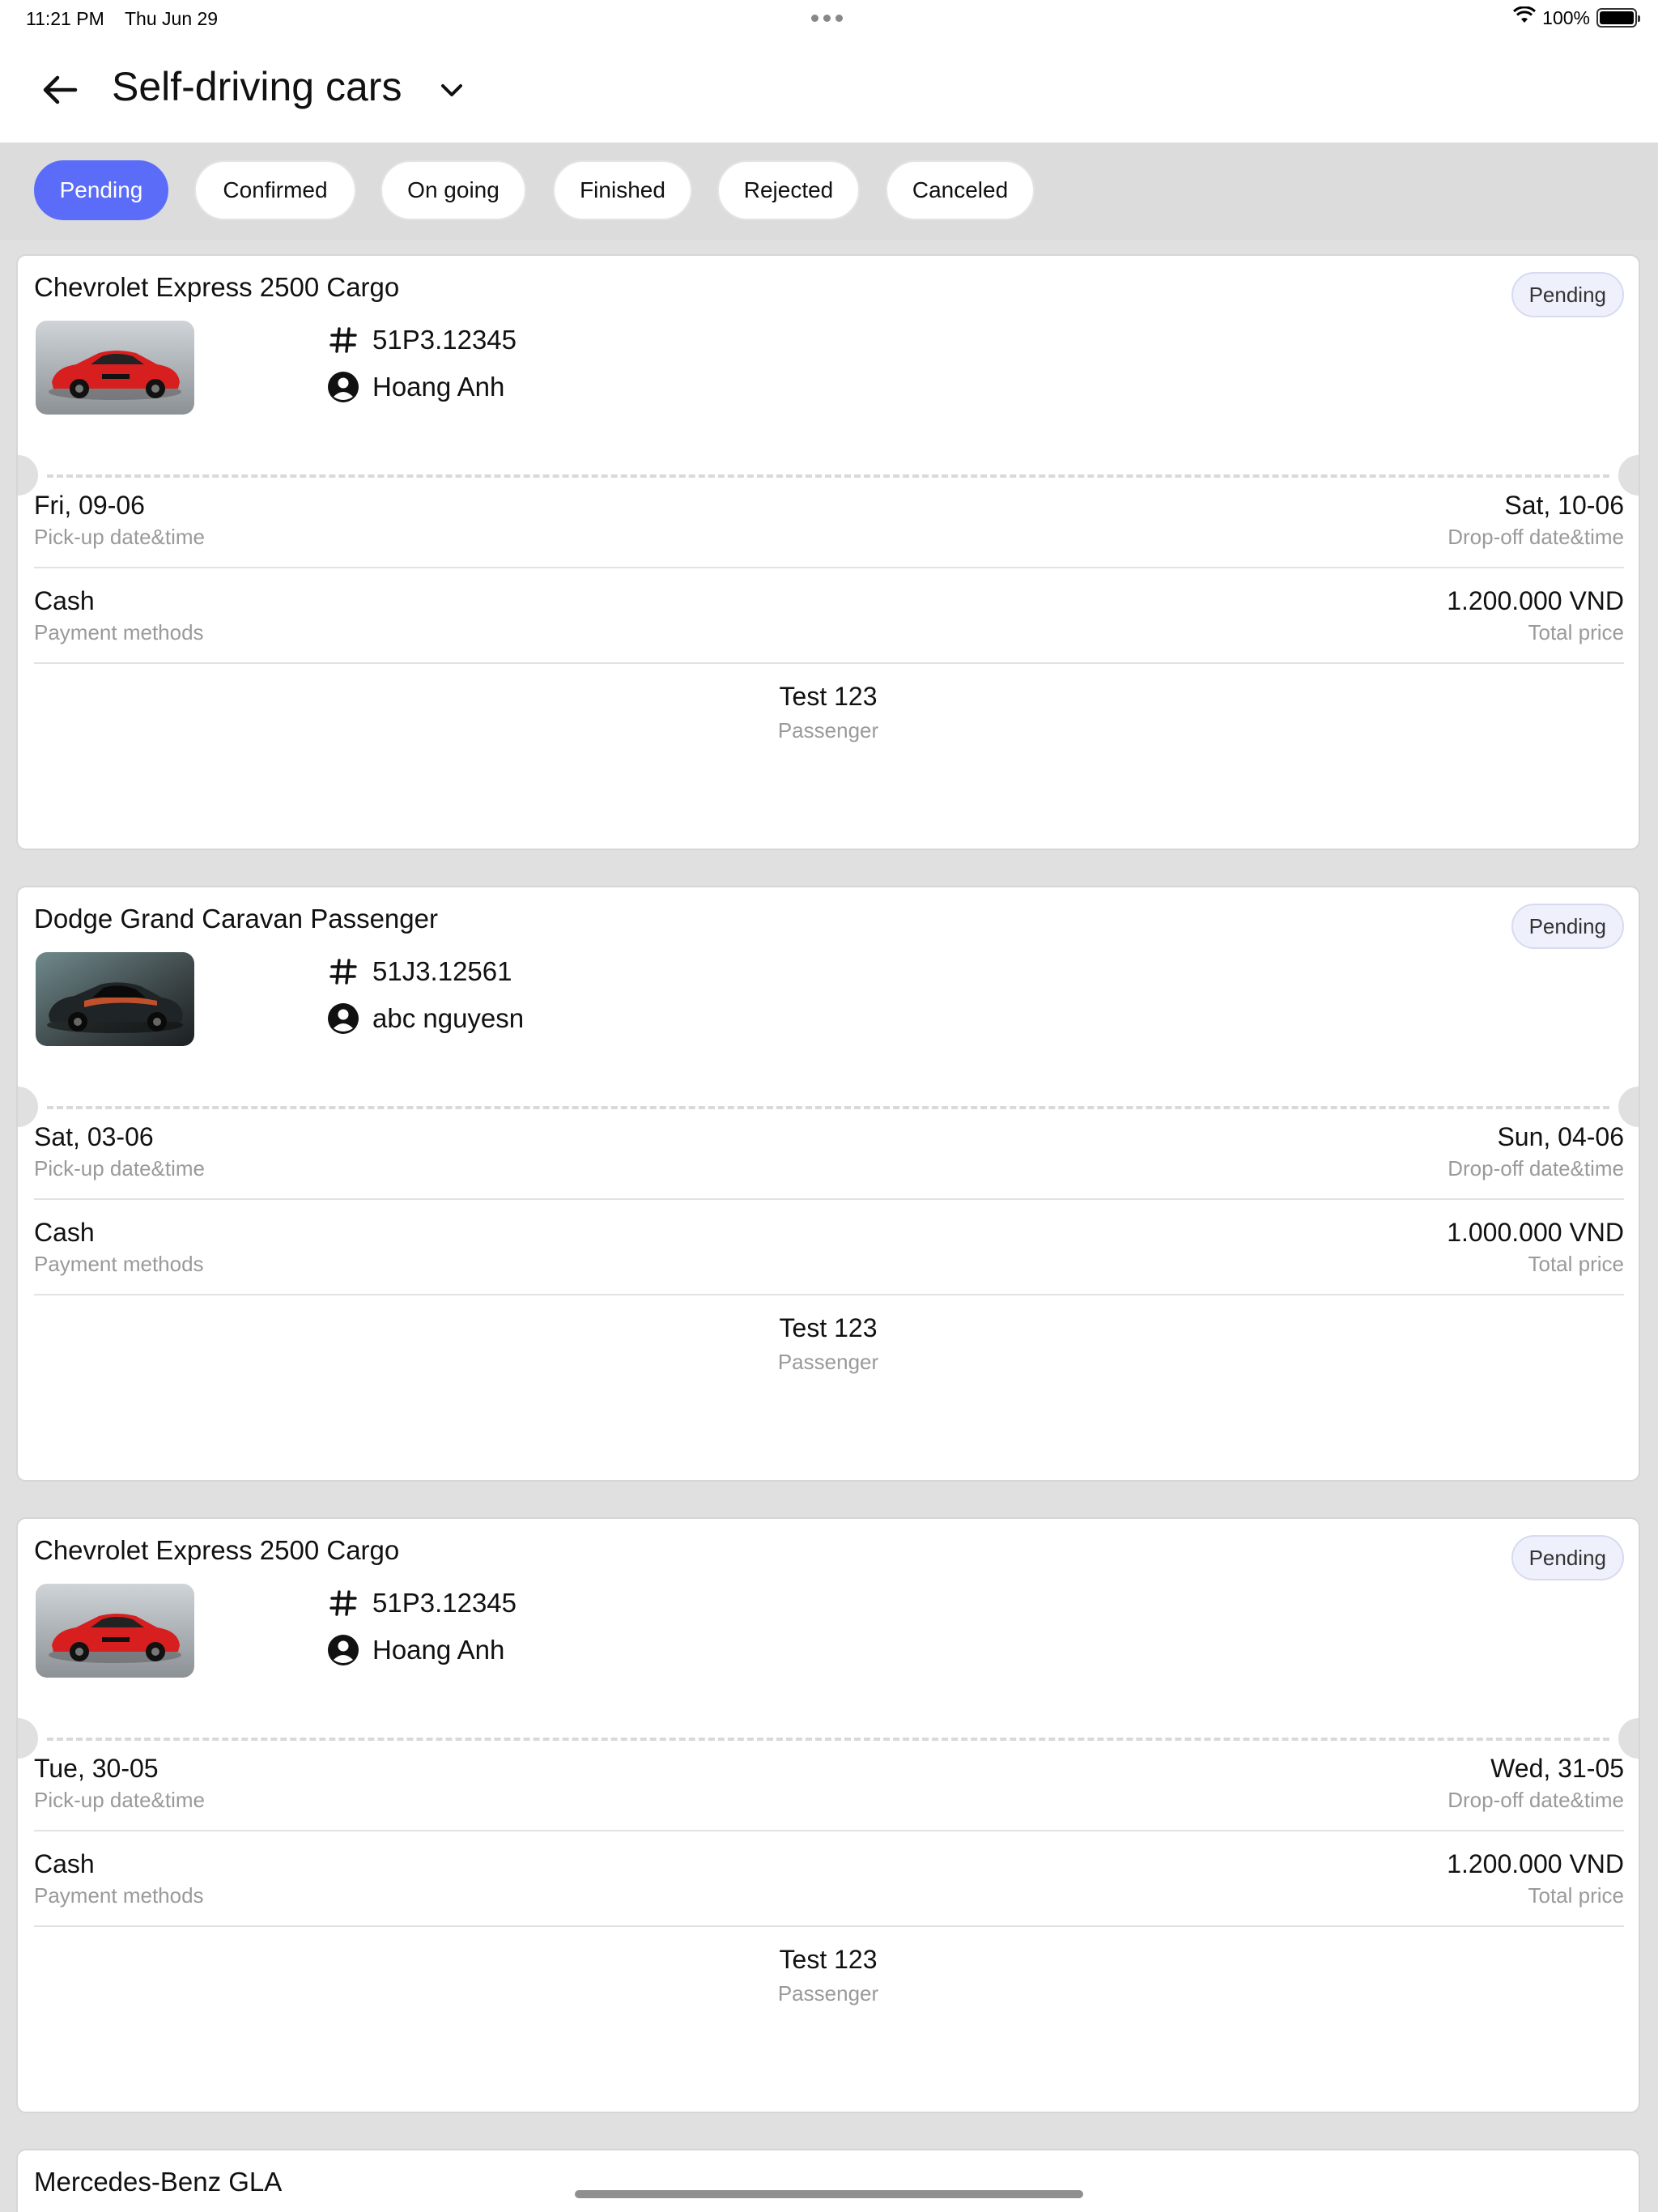 This screenshot has width=1658, height=2212. What do you see at coordinates (828, 2181) in the screenshot?
I see `booking-card: Mercedes-Benz GLA` at bounding box center [828, 2181].